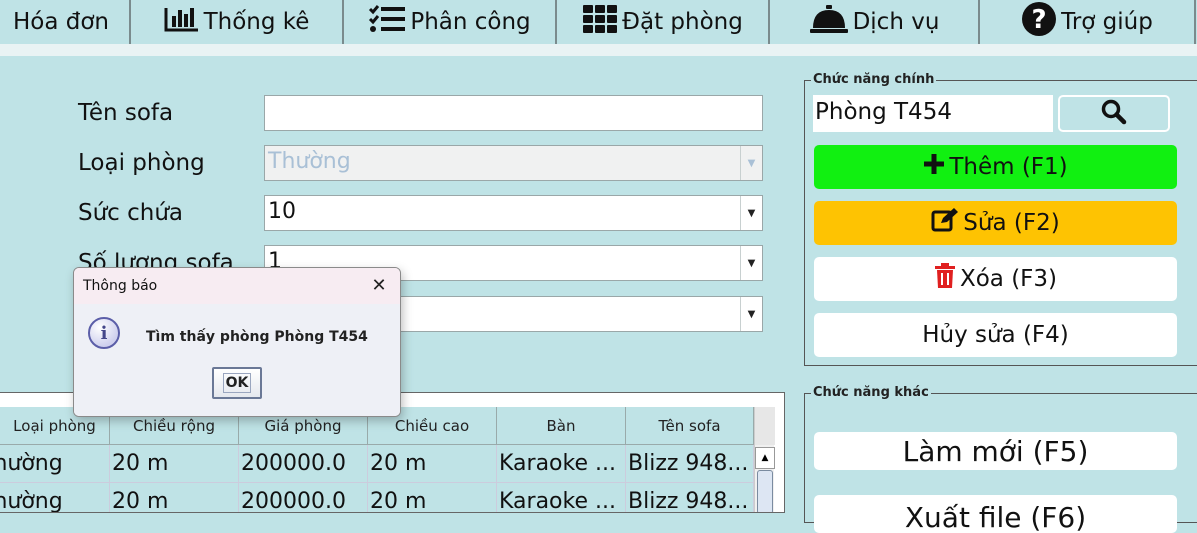  I want to click on nav-booking: Đặt phòng, so click(662, 22).